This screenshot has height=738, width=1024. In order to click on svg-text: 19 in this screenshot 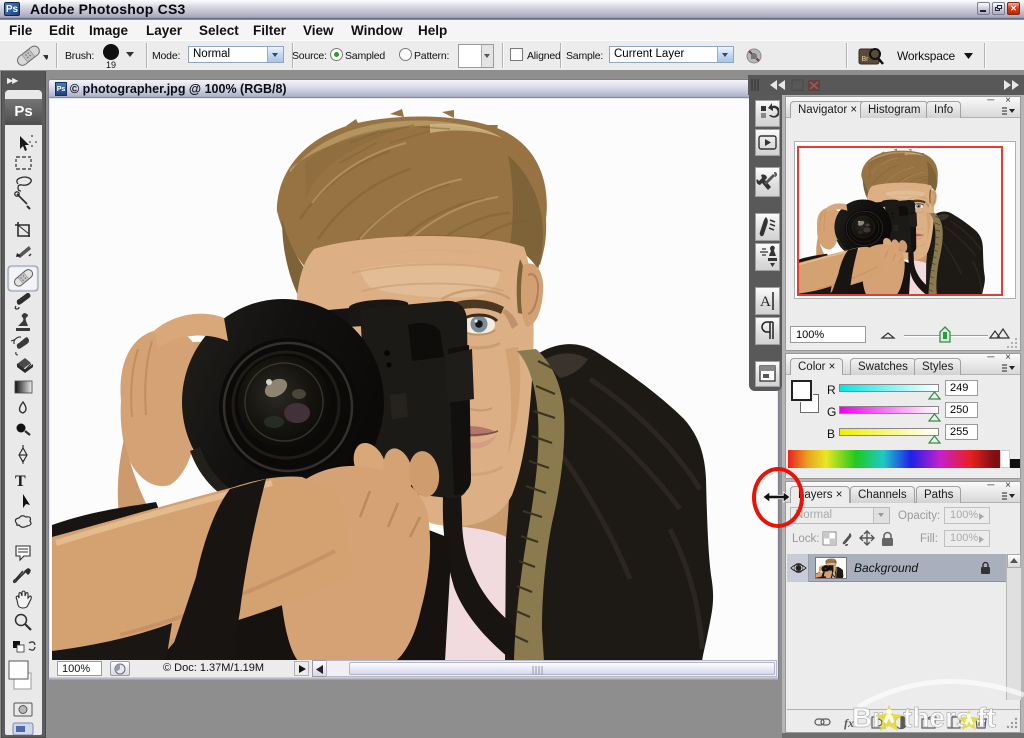, I will do `click(111, 65)`.